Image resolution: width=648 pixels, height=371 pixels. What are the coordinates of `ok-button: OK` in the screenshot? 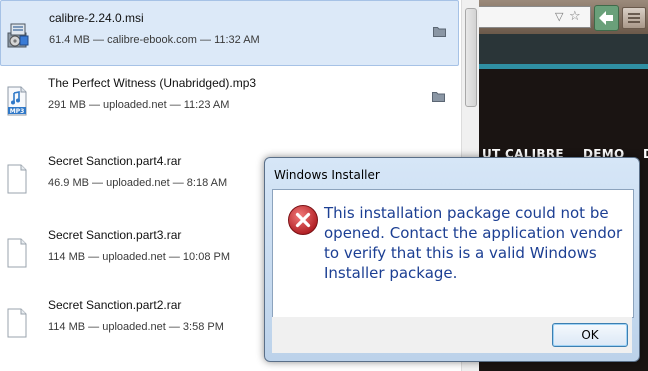 It's located at (590, 335).